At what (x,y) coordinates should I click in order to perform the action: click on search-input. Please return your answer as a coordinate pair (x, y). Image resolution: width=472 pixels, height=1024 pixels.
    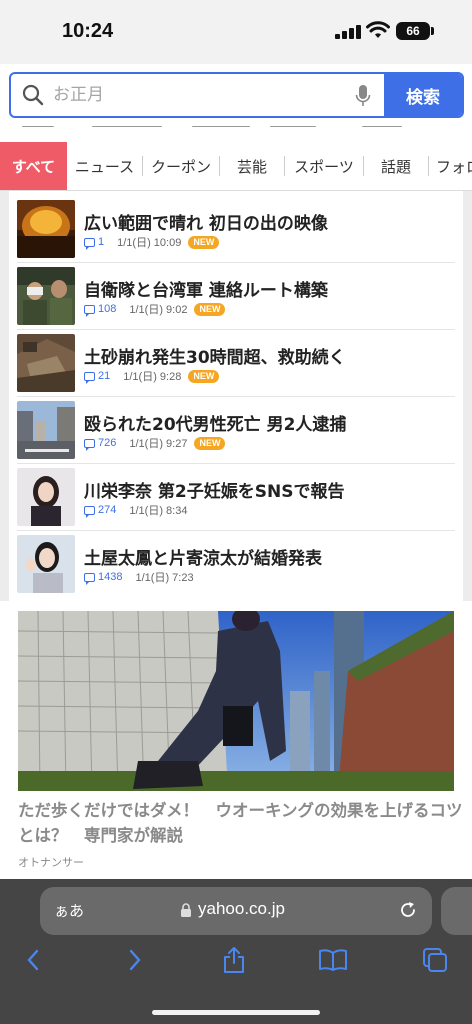
    Looking at the image, I should click on (203, 95).